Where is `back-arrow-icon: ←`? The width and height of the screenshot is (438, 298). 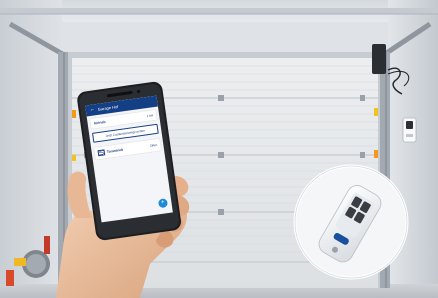
back-arrow-icon: ← is located at coordinates (92, 110).